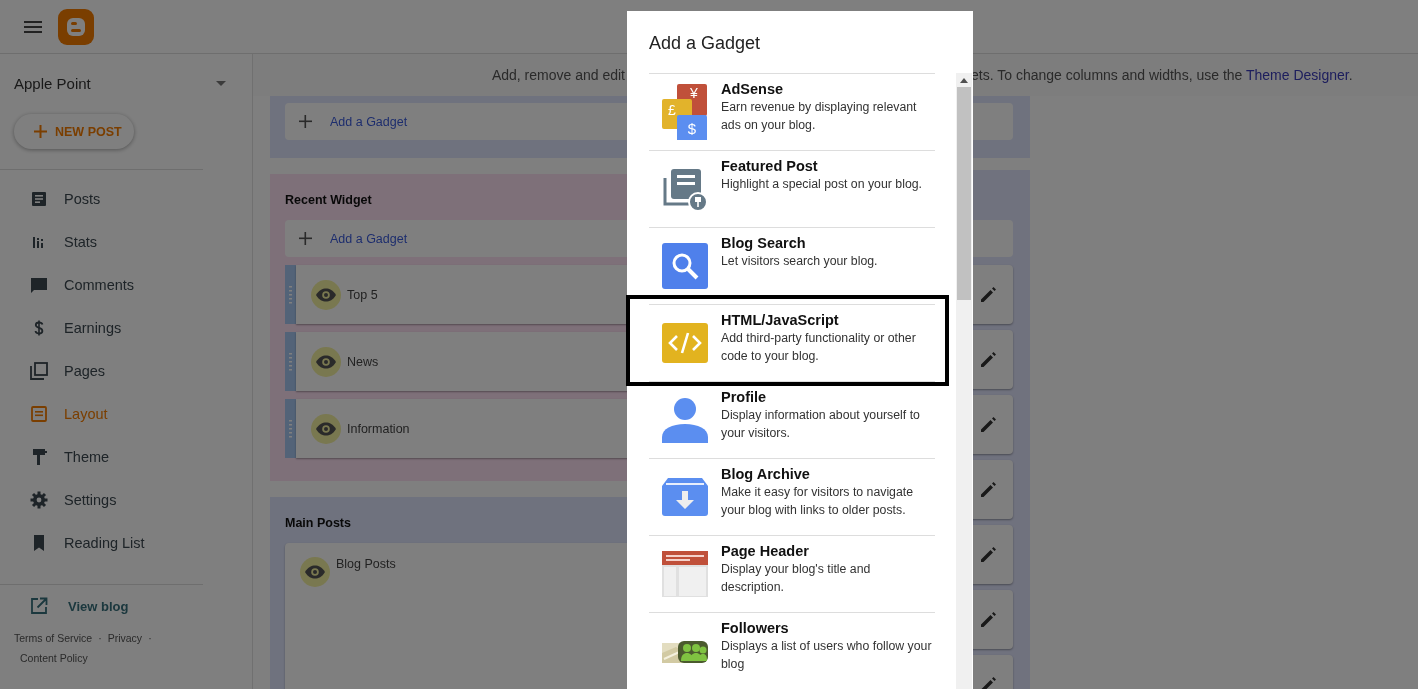  Describe the element at coordinates (753, 89) in the screenshot. I see `gadget-title: AdSense` at that location.